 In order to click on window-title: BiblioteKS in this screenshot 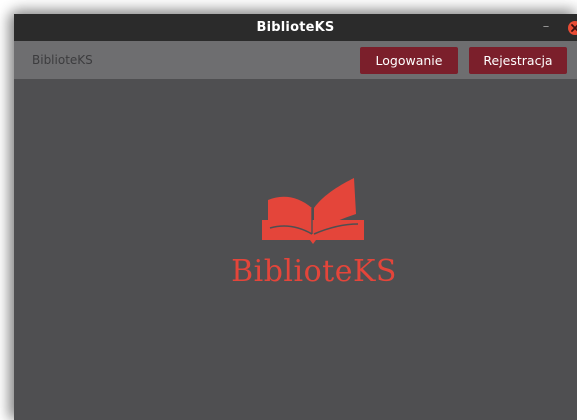, I will do `click(295, 27)`.